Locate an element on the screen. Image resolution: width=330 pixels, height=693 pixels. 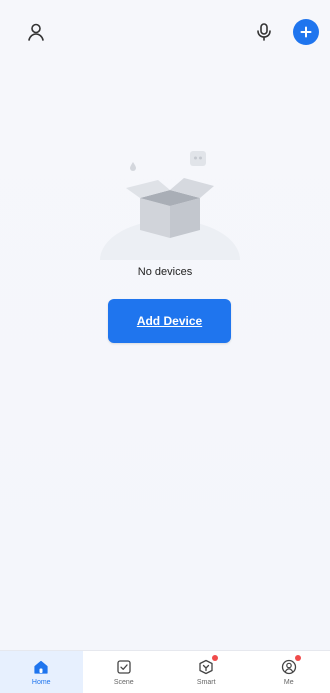
tab-label: Smart is located at coordinates (206, 683).